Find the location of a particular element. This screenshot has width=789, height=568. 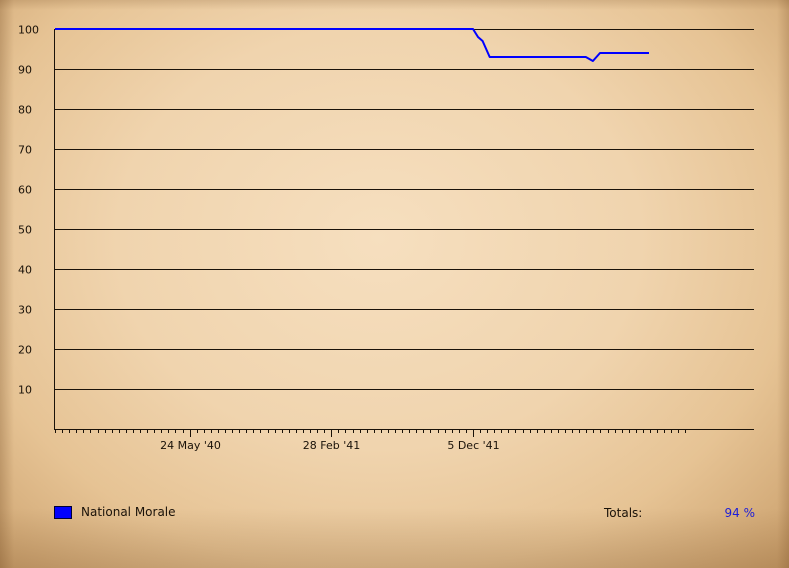

y-tick-label-100: 100 is located at coordinates (28, 30).